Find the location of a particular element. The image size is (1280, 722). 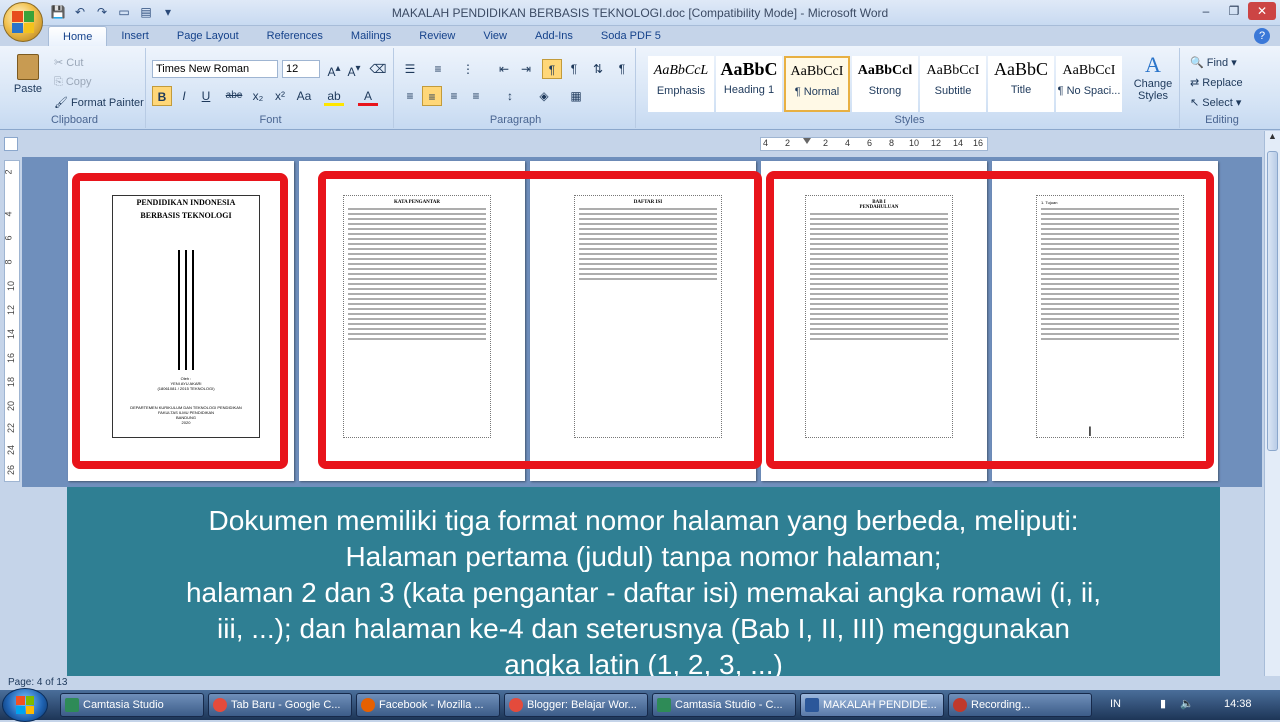

tab-references: References is located at coordinates (295, 36).